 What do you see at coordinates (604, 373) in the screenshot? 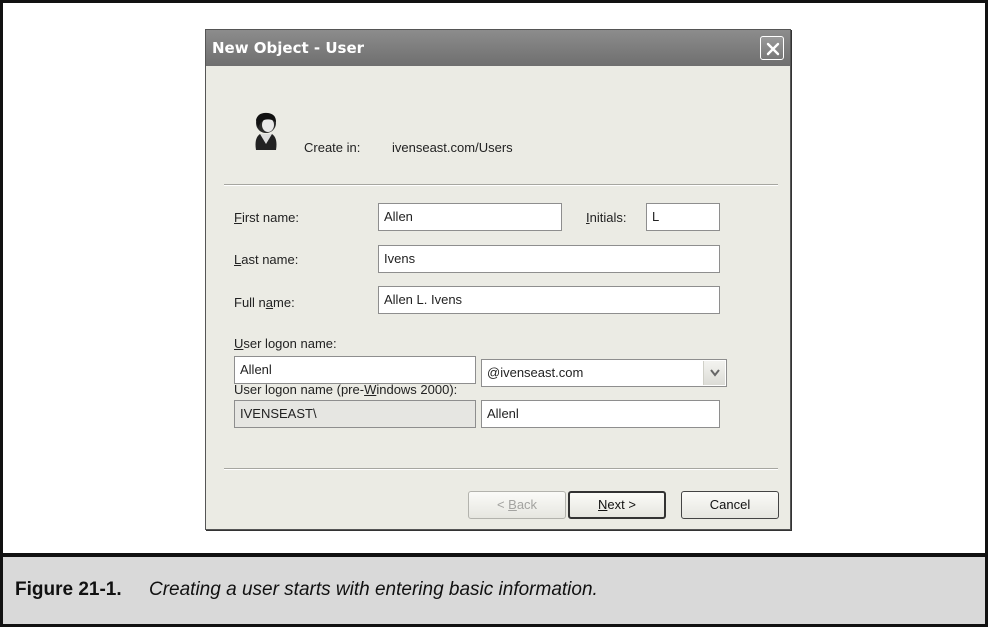
I see `logon-domain-select: @ivenseast.com` at bounding box center [604, 373].